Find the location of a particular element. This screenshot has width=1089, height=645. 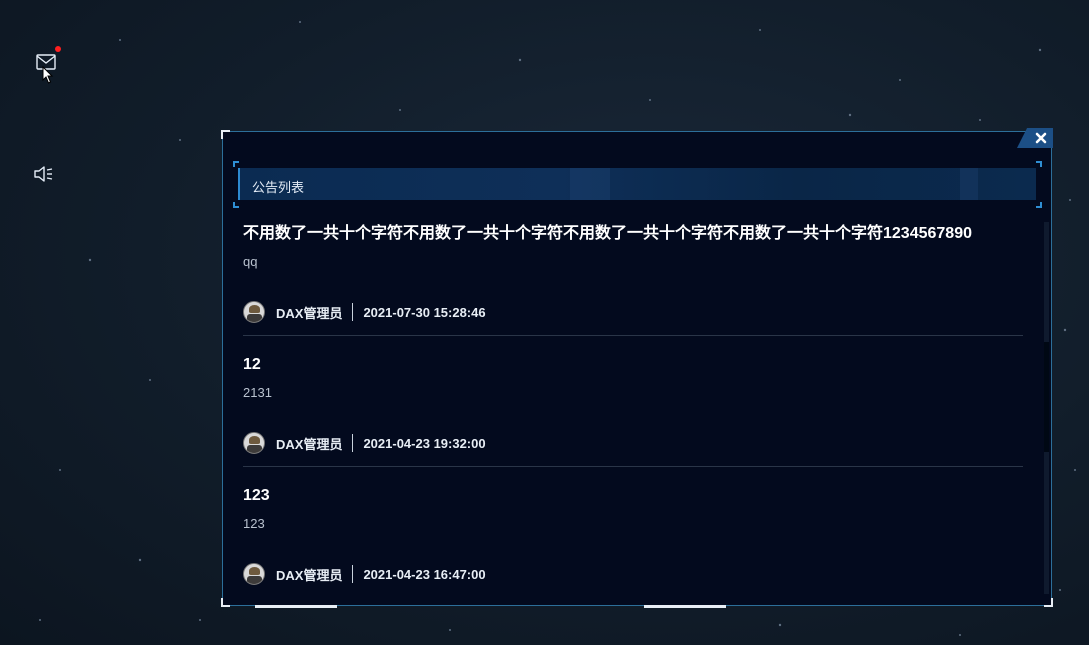

announcement-meta: DAX管理员 2021-04-23 16:47:00 is located at coordinates (633, 574).